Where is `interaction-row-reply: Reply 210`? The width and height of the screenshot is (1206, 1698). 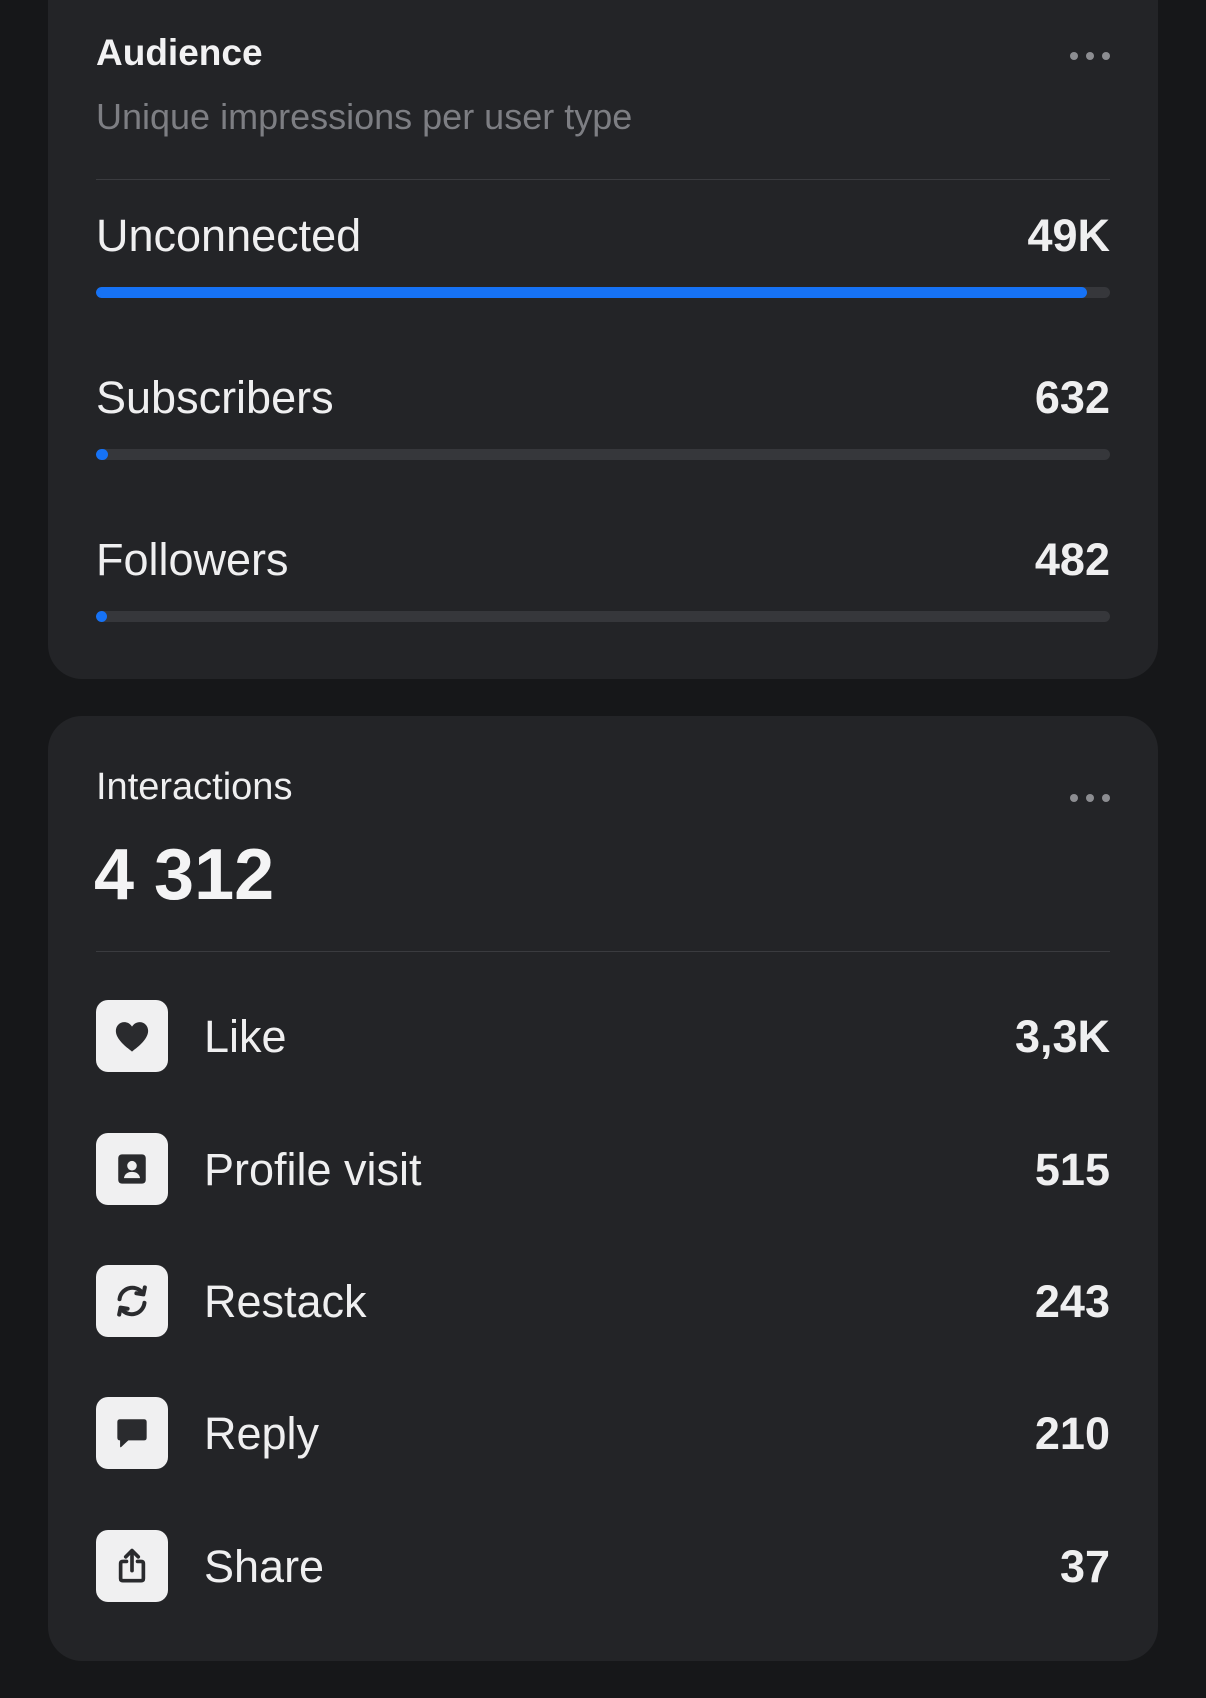 interaction-row-reply: Reply 210 is located at coordinates (603, 1433).